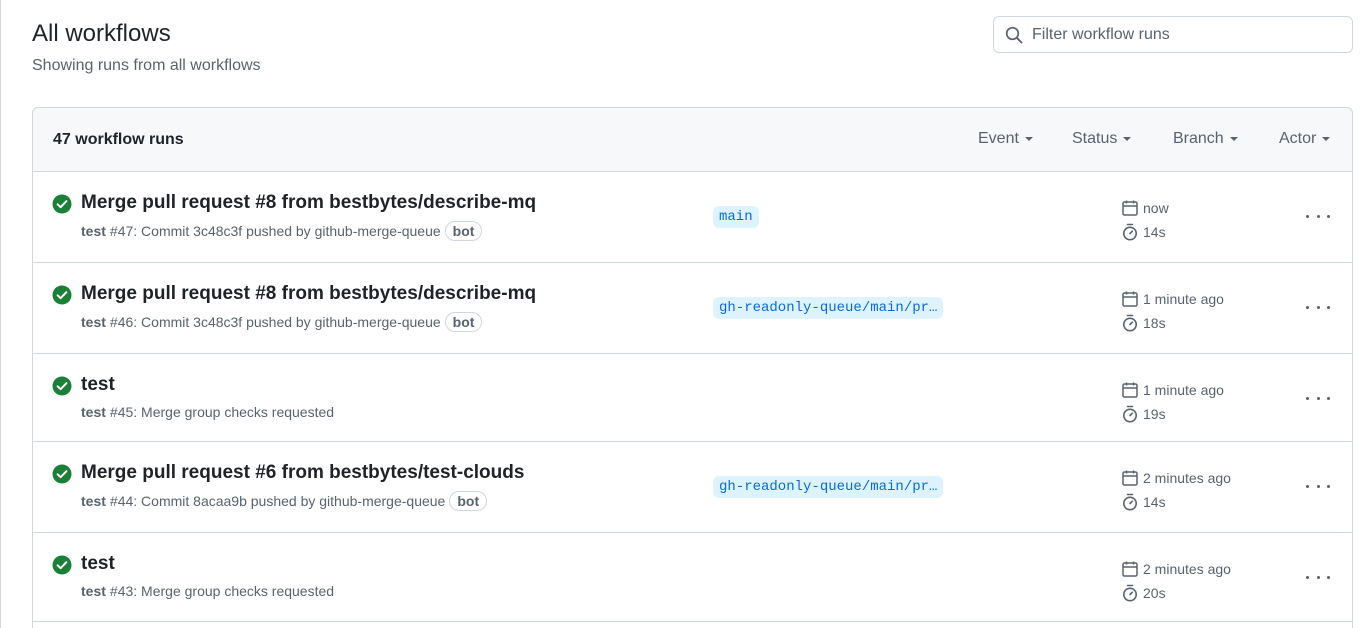 The width and height of the screenshot is (1365, 628). I want to click on actor-filter-dropdown: Actor, so click(1305, 139).